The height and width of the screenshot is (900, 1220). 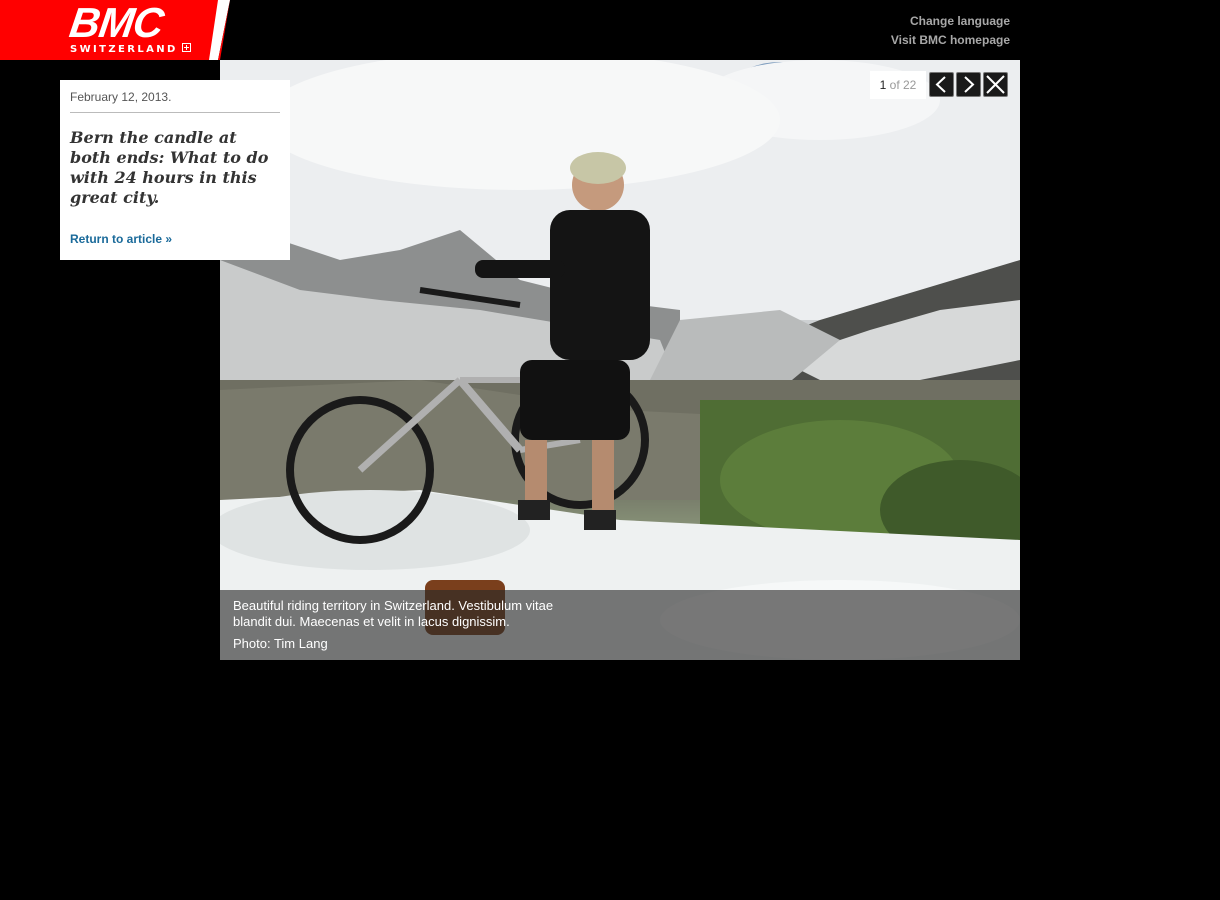 I want to click on previous-button, so click(x=941, y=84).